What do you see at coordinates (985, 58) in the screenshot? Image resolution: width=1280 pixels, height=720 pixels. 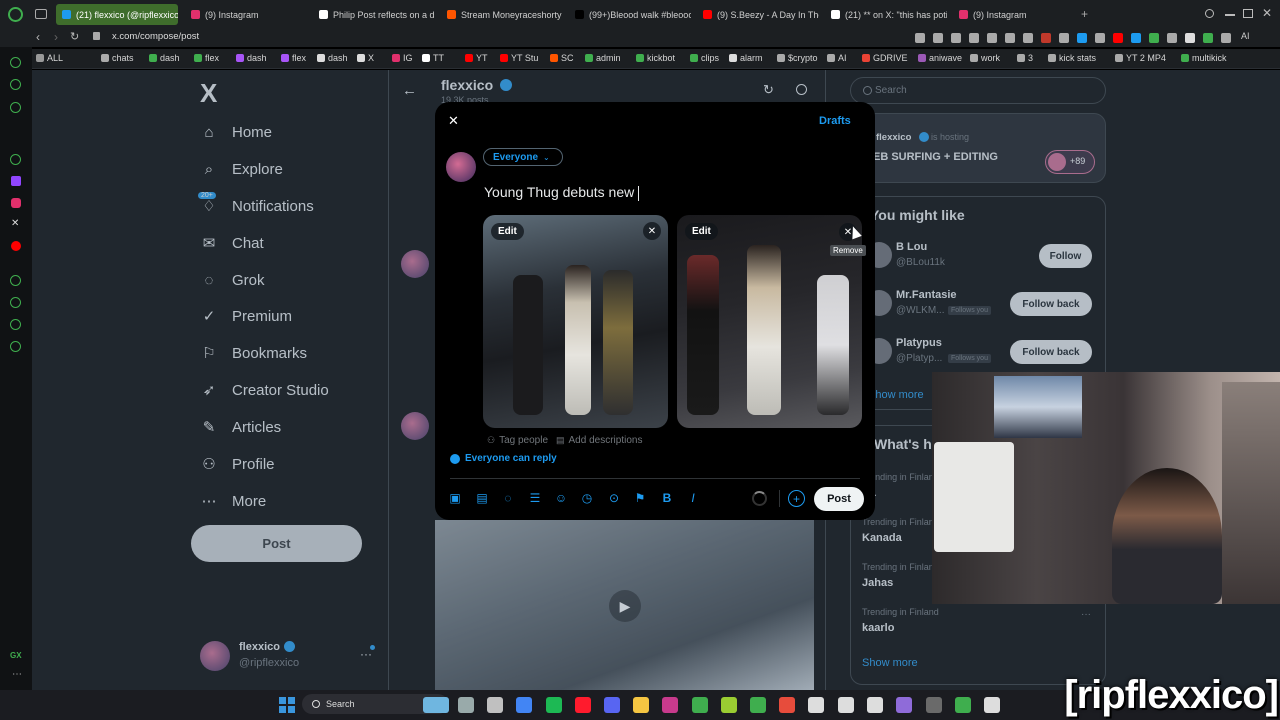 I see `bookmark-item: work` at bounding box center [985, 58].